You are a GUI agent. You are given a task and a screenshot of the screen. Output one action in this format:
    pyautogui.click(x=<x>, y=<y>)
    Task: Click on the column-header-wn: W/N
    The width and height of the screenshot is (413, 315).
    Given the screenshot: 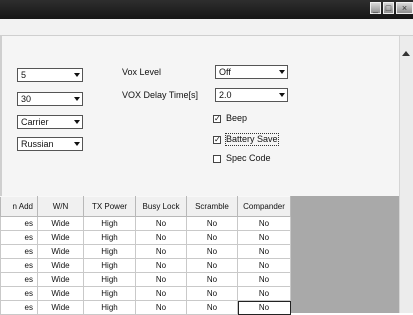 What is the action you would take?
    pyautogui.click(x=60, y=206)
    